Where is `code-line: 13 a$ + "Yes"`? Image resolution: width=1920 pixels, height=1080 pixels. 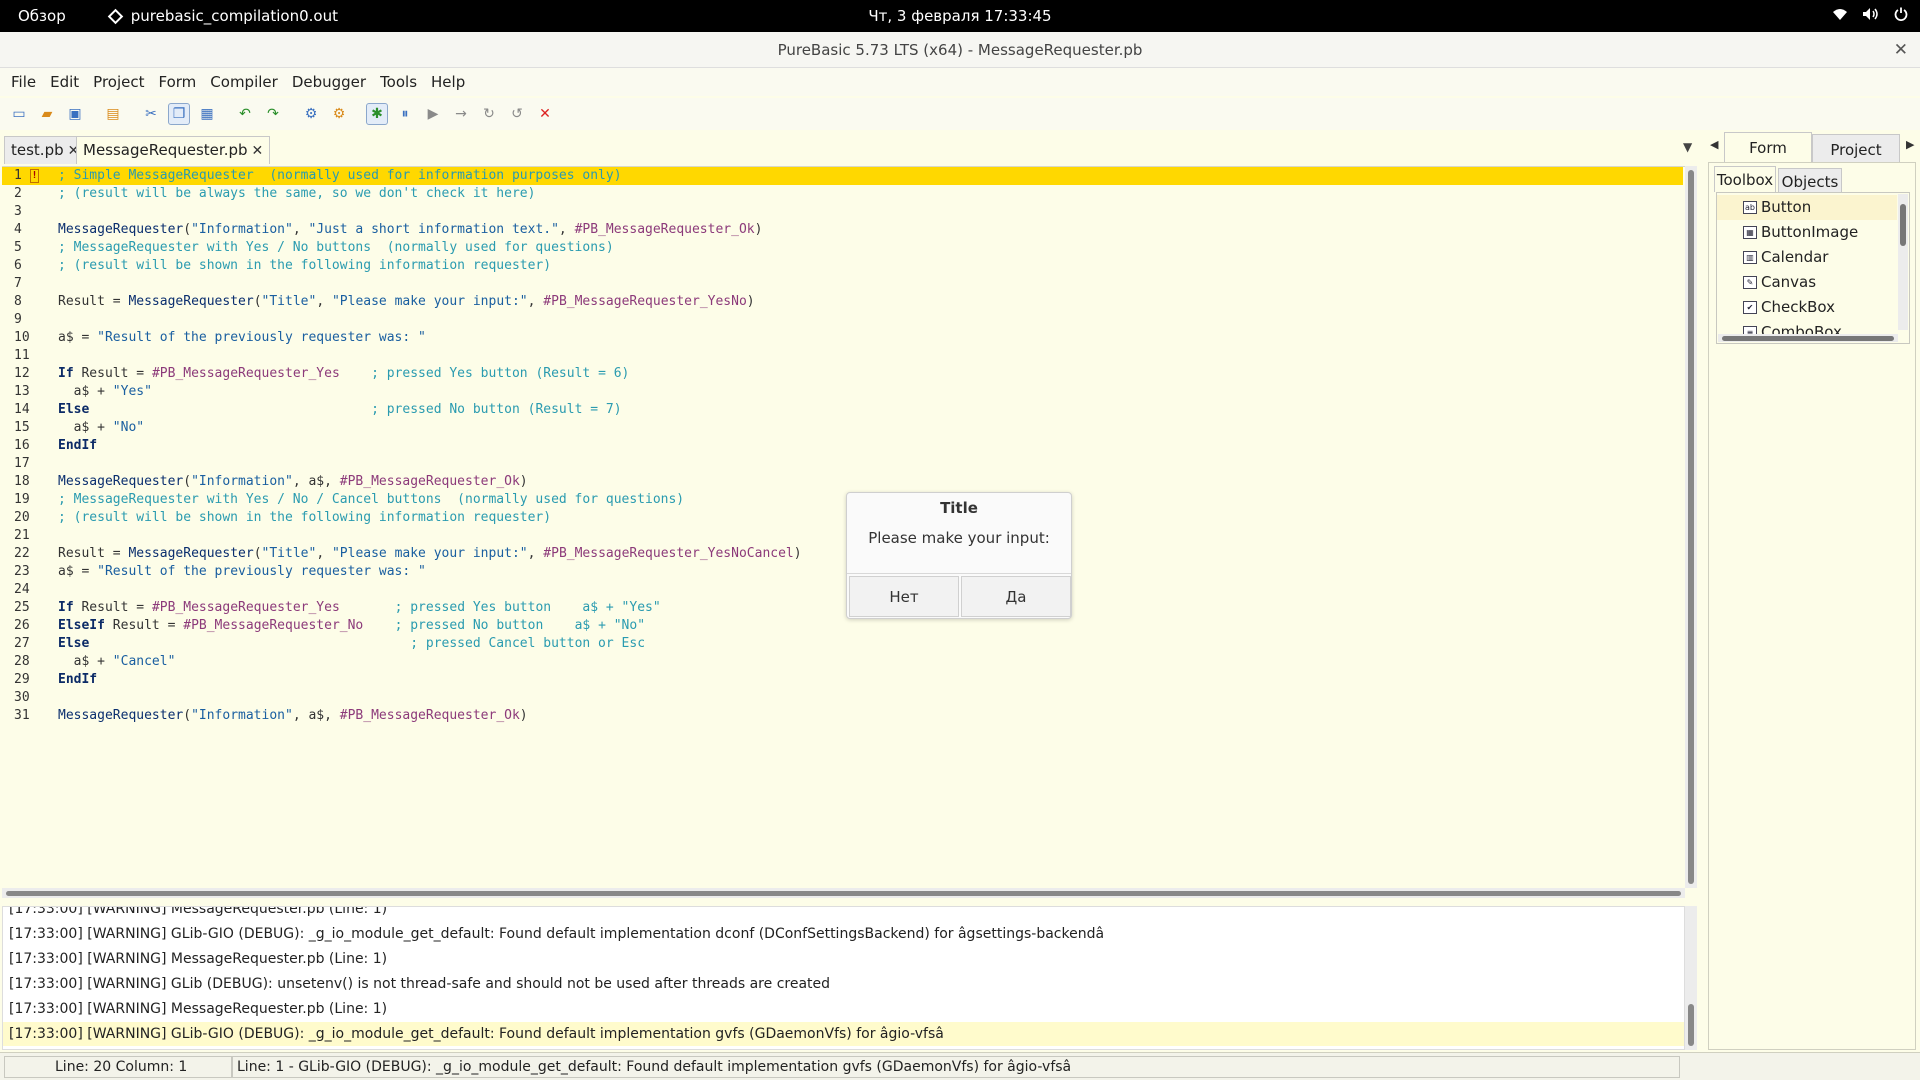 code-line: 13 a$ + "Yes" is located at coordinates (842, 392).